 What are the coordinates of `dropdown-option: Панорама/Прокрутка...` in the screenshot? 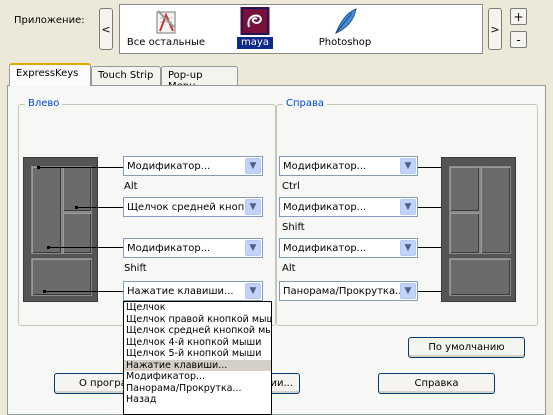 It's located at (197, 389).